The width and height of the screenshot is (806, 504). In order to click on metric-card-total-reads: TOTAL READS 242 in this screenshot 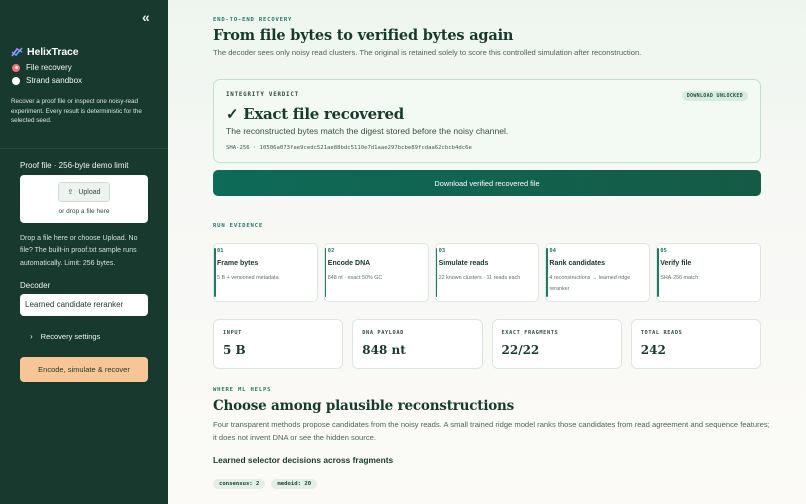, I will do `click(695, 344)`.